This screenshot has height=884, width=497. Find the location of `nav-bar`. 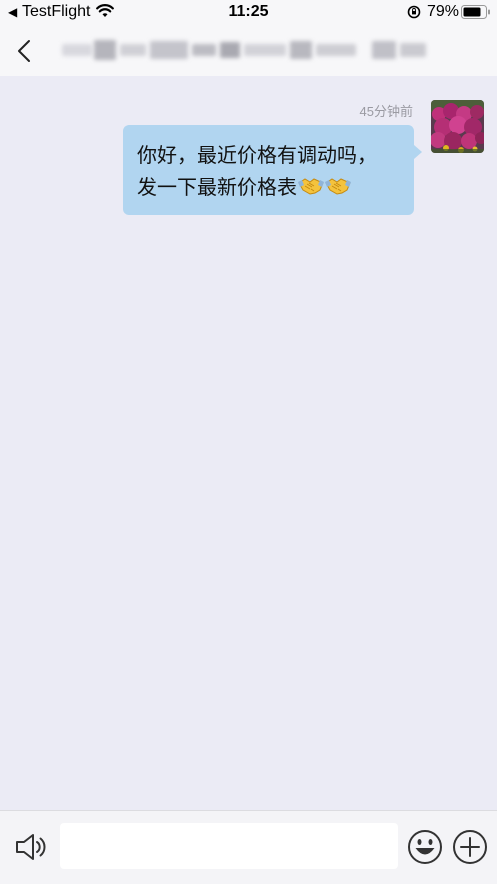

nav-bar is located at coordinates (248, 51).